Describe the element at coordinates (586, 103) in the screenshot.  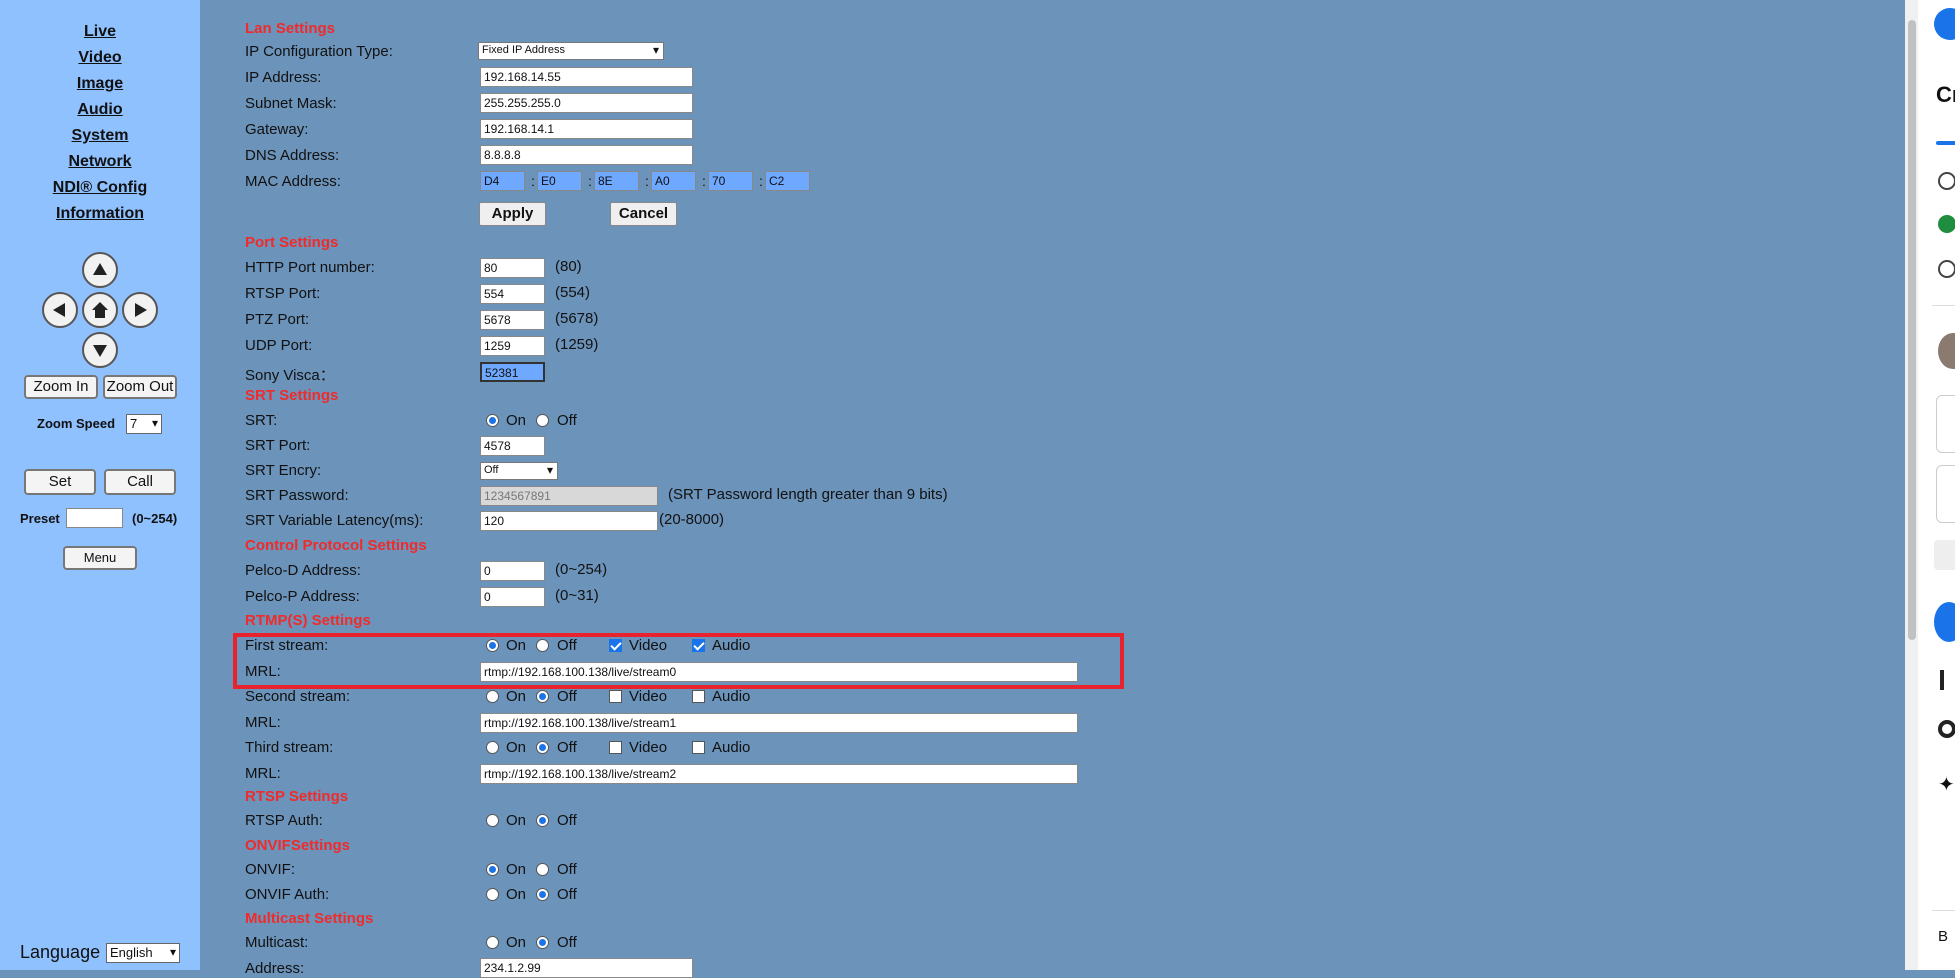
I see `subnet-mask-input: 255.255.255.0` at that location.